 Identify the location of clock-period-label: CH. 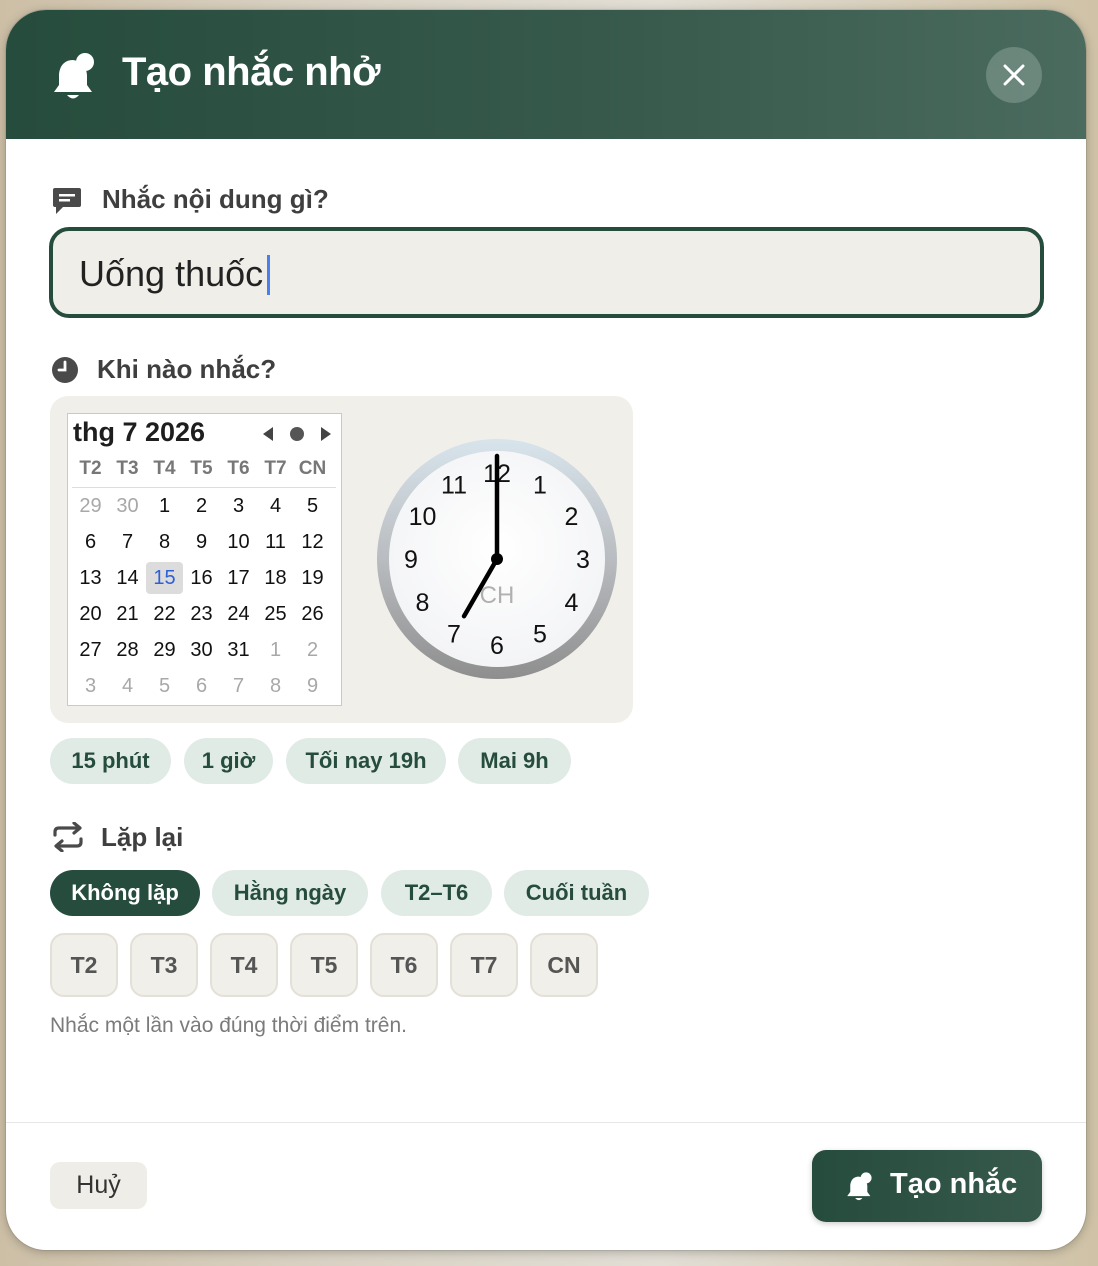
(497, 595).